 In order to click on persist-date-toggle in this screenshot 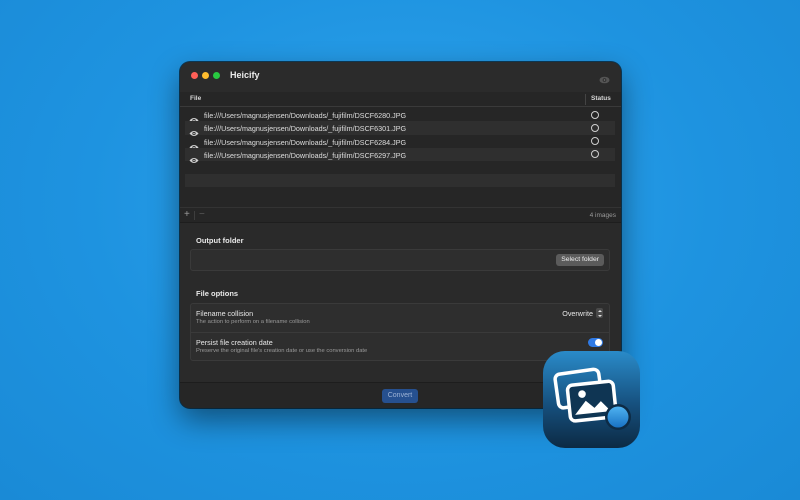, I will do `click(595, 342)`.